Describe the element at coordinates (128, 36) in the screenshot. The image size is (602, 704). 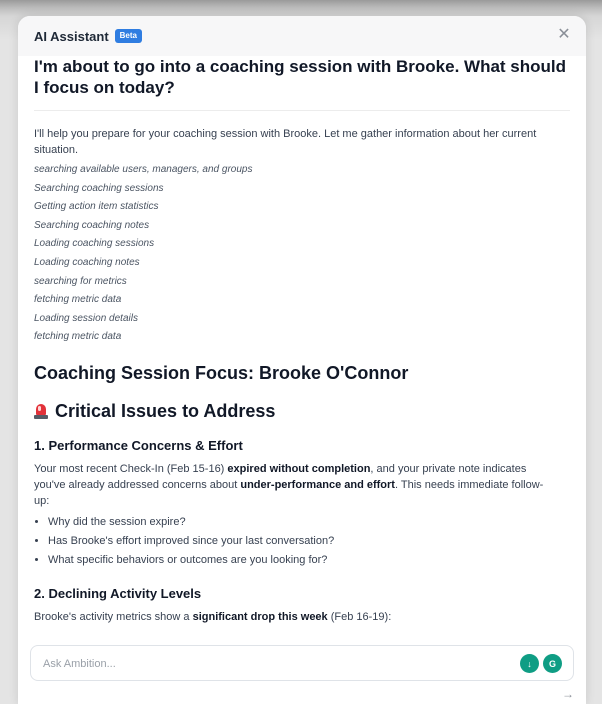
I see `beta-badge: Beta` at that location.